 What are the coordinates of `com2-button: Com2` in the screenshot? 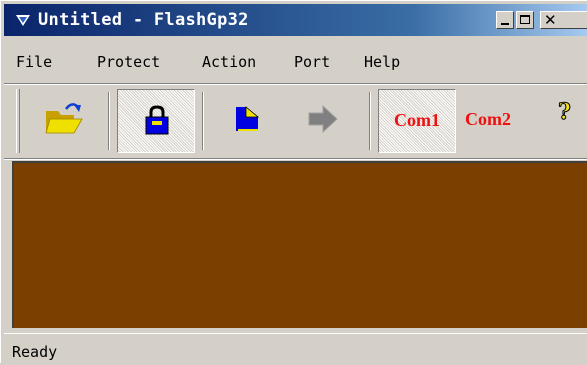 It's located at (488, 121).